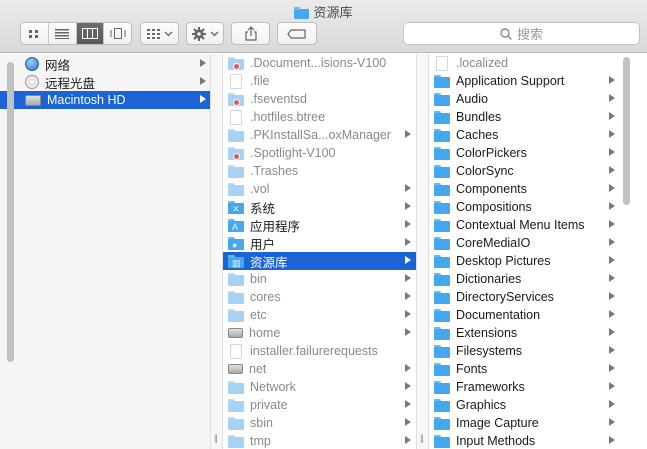  I want to click on sidebar-item-row: 网络, so click(105, 64).